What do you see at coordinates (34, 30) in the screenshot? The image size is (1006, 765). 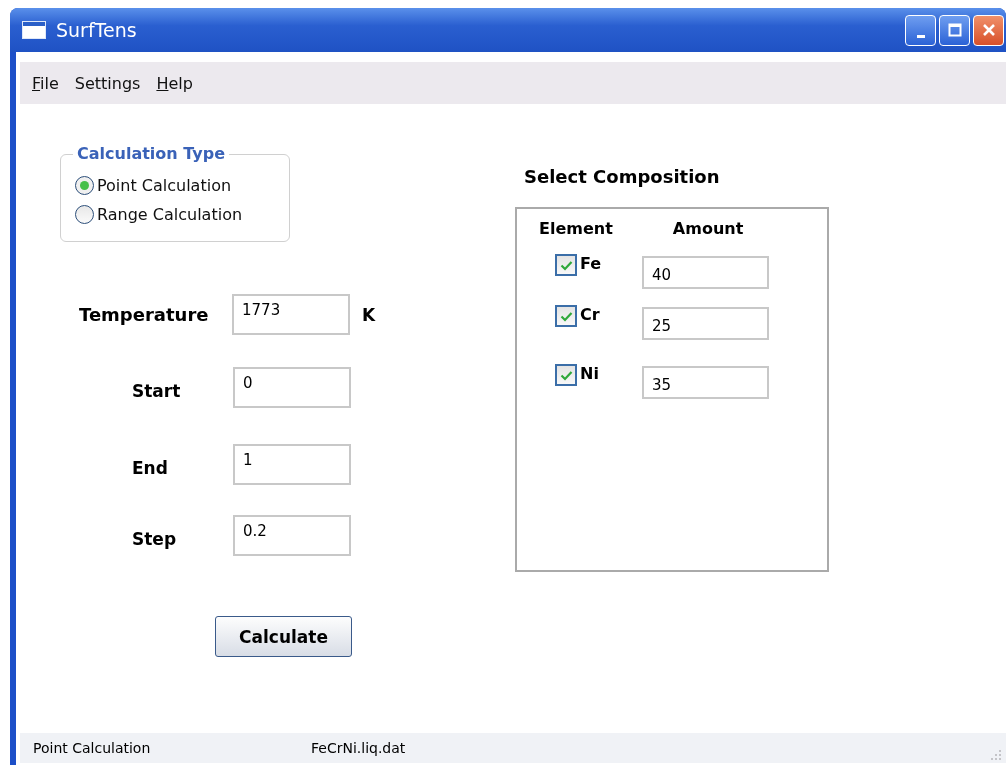 I see `window-icon` at bounding box center [34, 30].